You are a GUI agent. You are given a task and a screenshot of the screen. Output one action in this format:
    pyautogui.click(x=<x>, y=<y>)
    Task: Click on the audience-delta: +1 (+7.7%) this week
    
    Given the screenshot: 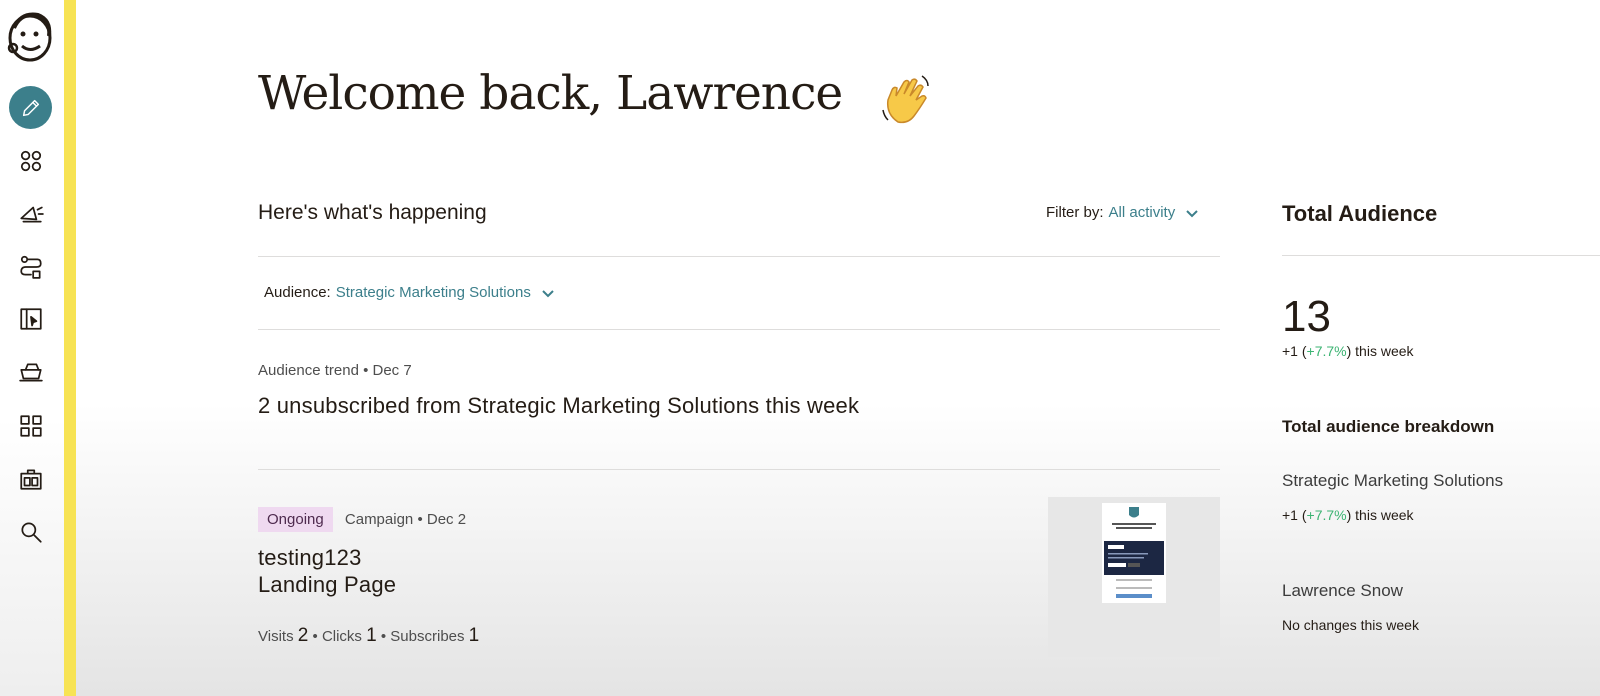 What is the action you would take?
    pyautogui.click(x=1348, y=515)
    